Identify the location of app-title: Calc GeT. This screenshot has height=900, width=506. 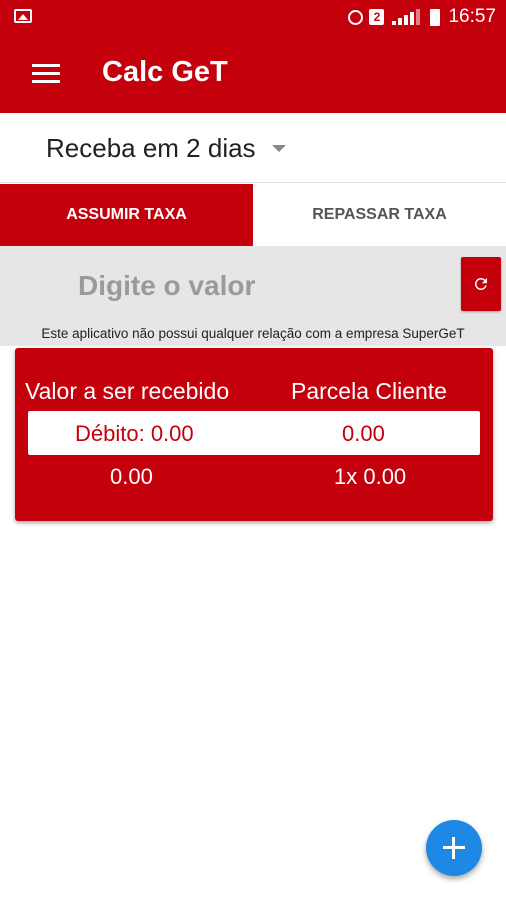
(165, 72).